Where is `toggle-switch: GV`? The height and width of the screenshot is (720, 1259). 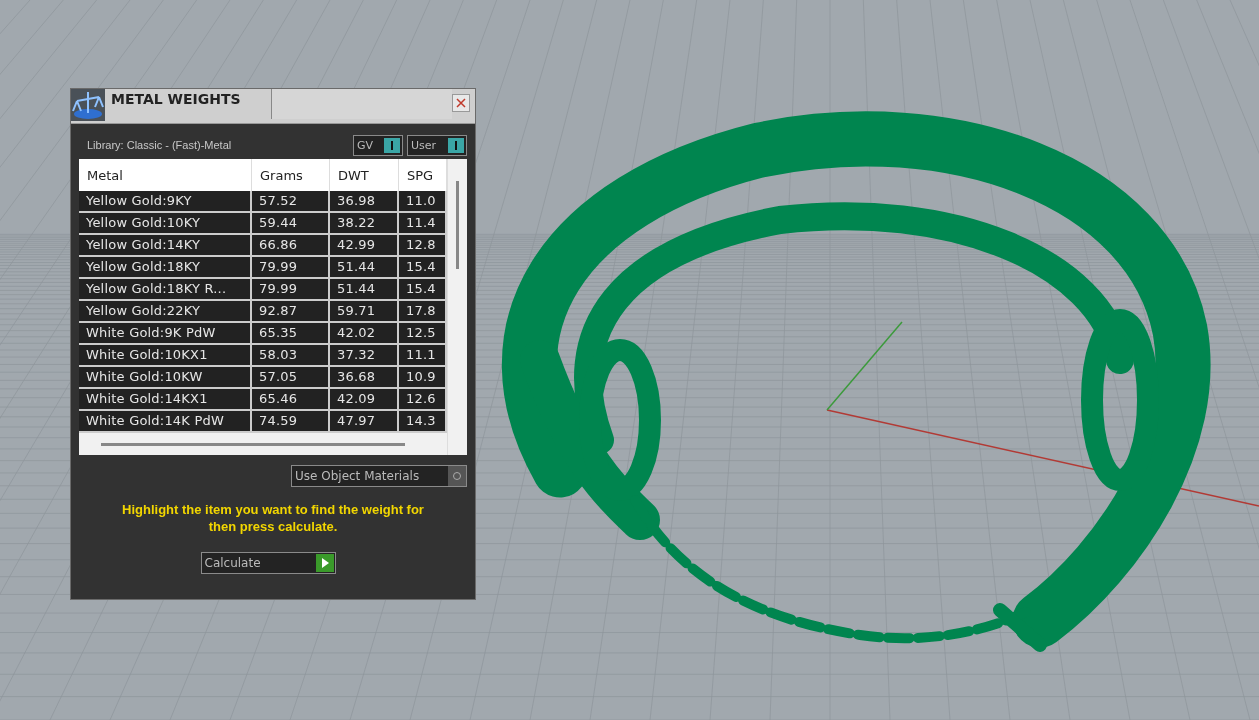 toggle-switch: GV is located at coordinates (378, 145).